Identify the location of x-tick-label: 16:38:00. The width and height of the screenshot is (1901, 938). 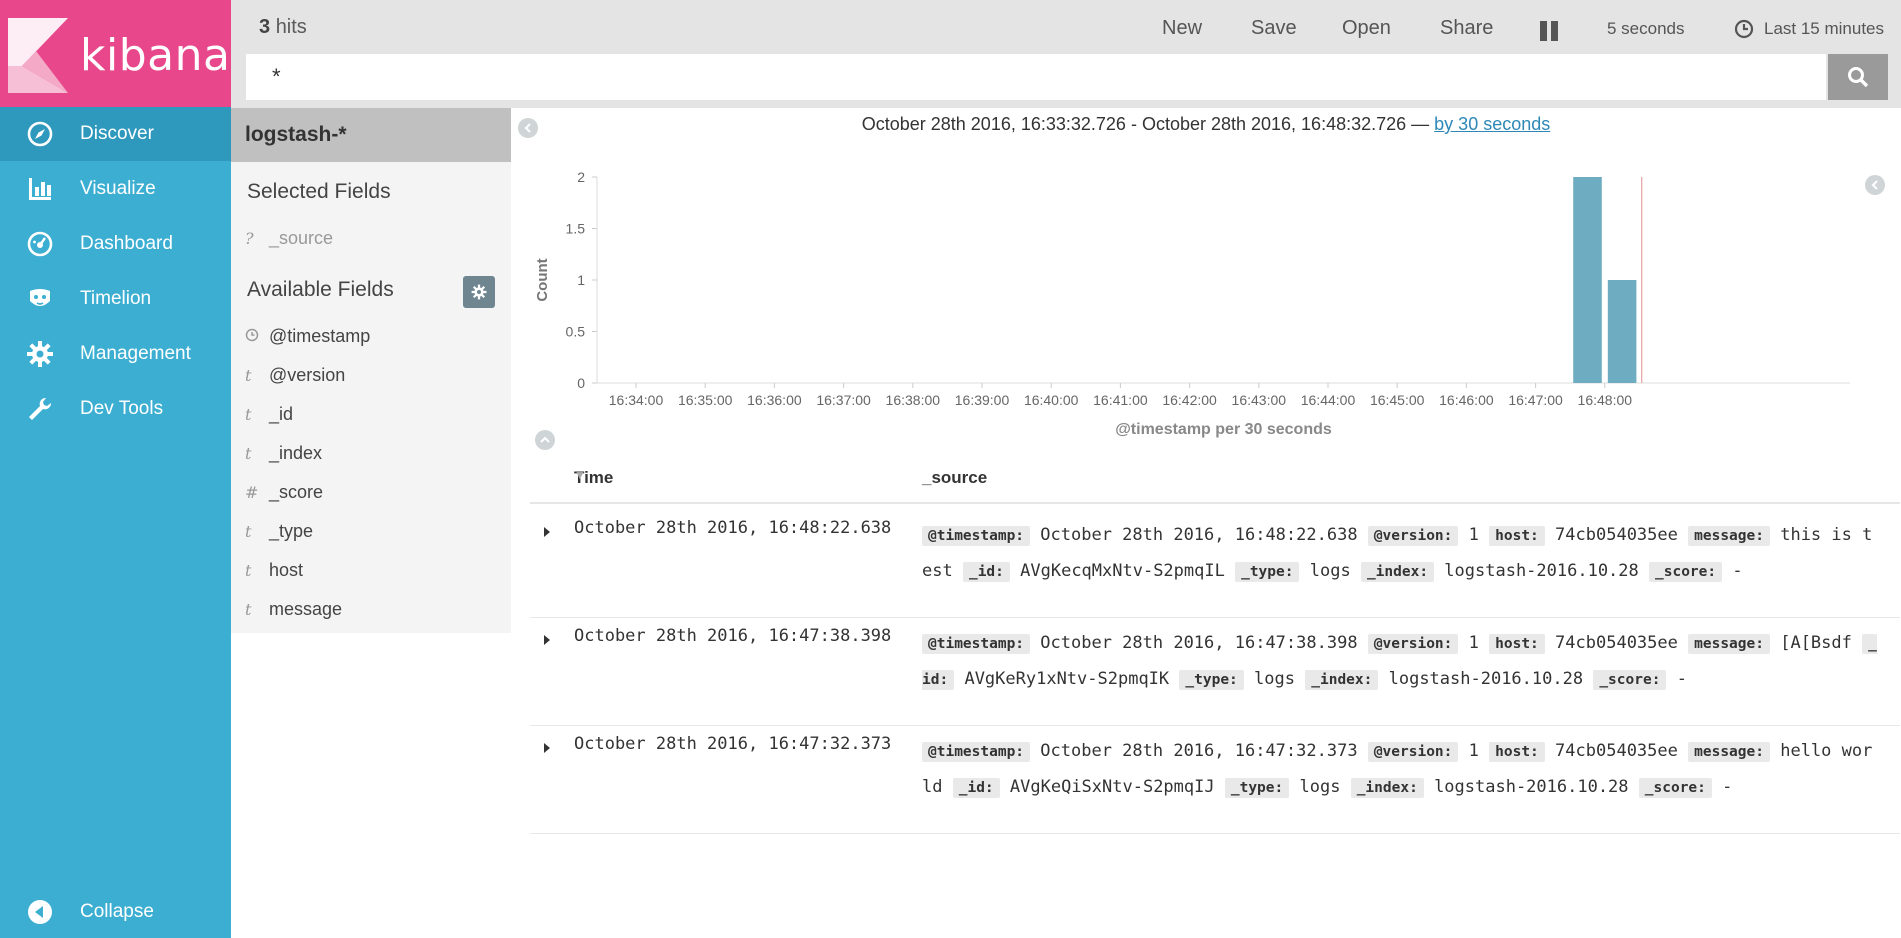
(913, 400).